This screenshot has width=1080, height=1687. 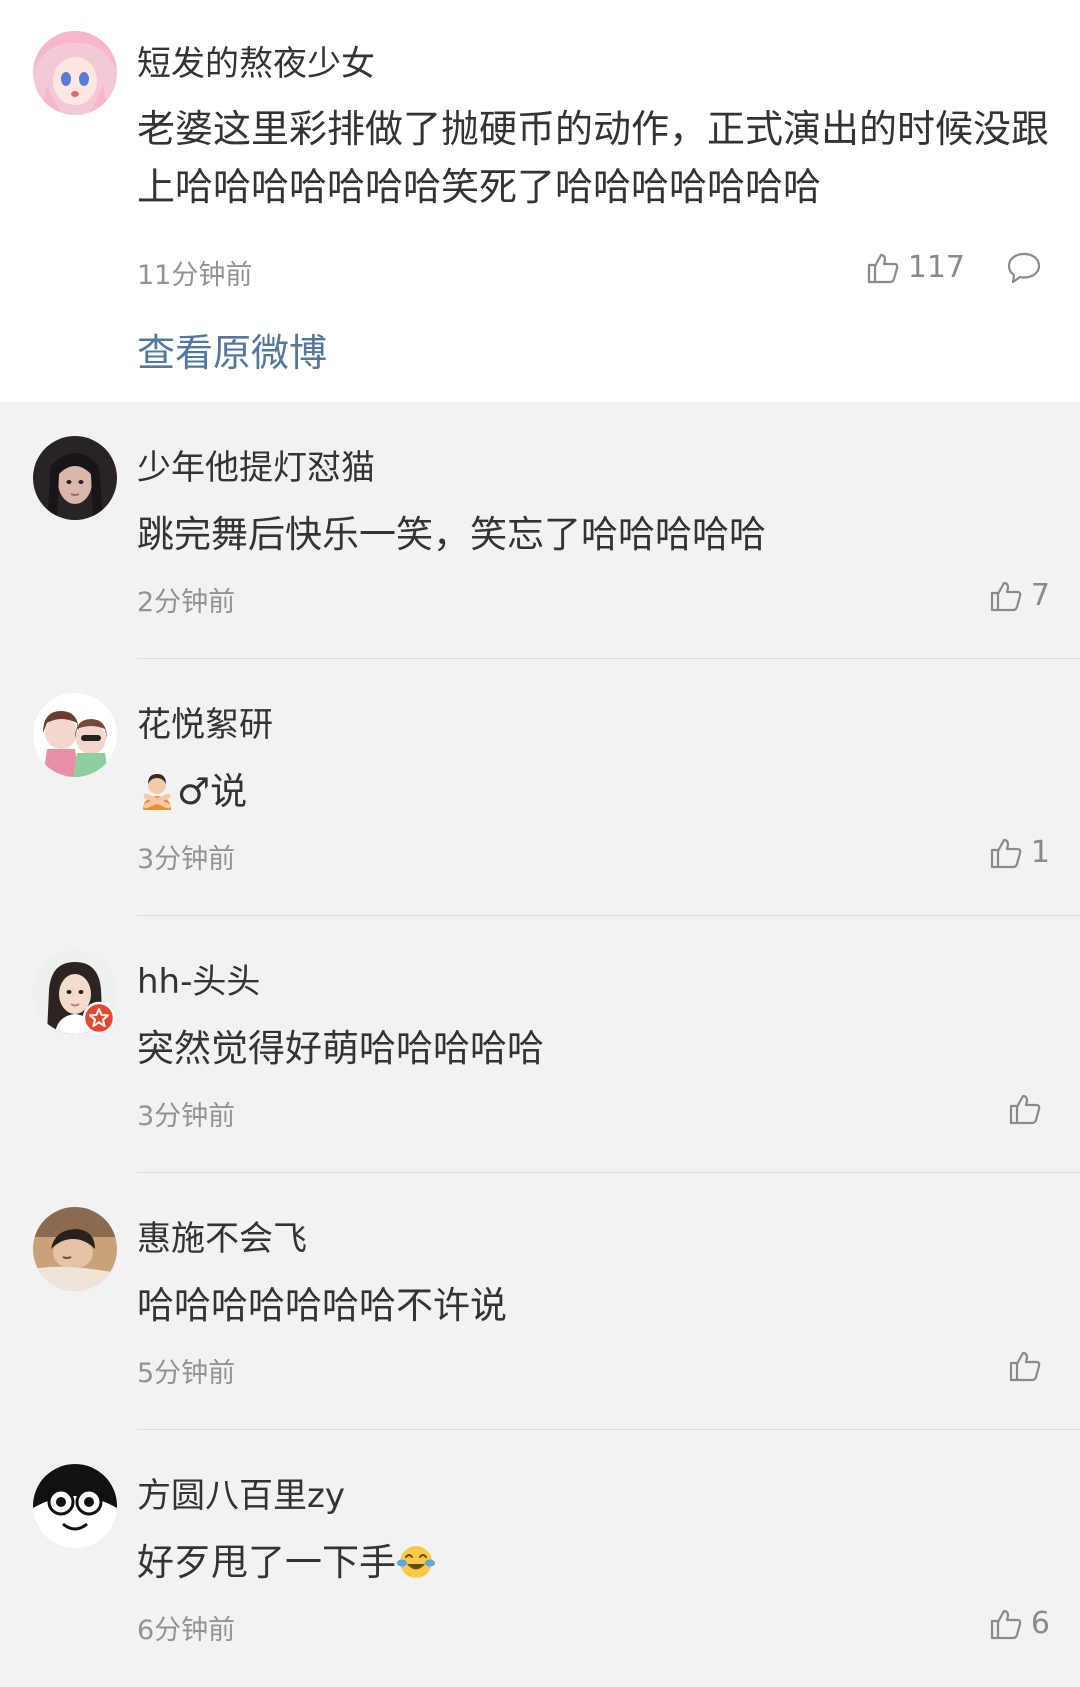 I want to click on timestamp: 6分钟前, so click(x=186, y=1630).